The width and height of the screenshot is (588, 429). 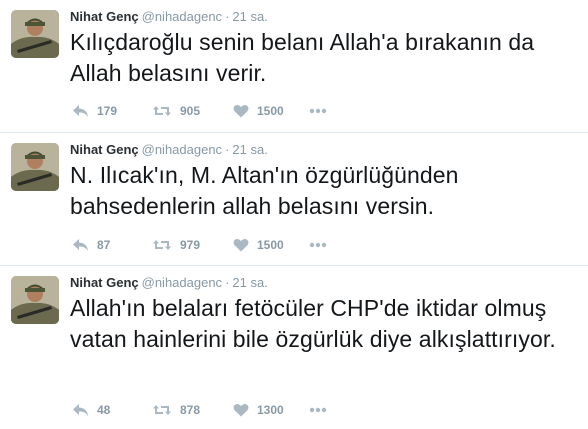 What do you see at coordinates (91, 245) in the screenshot?
I see `reply-button: 87` at bounding box center [91, 245].